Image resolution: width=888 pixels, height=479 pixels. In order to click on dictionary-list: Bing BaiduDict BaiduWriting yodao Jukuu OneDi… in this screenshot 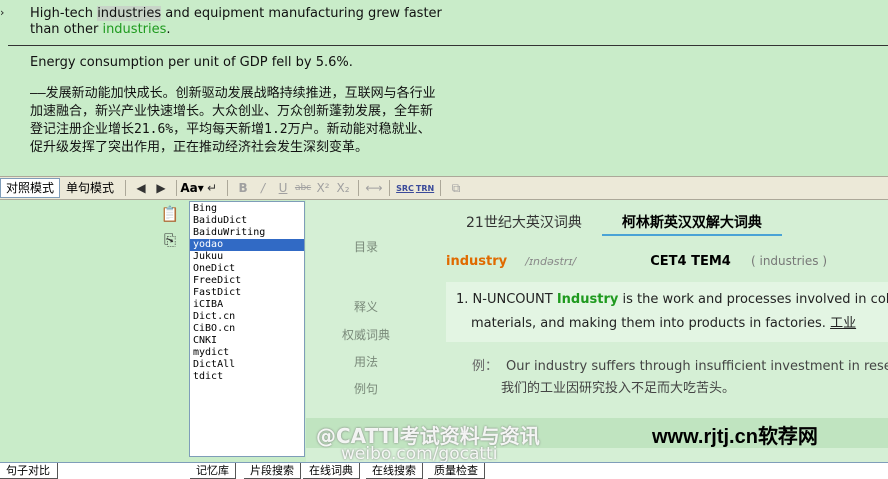, I will do `click(247, 329)`.